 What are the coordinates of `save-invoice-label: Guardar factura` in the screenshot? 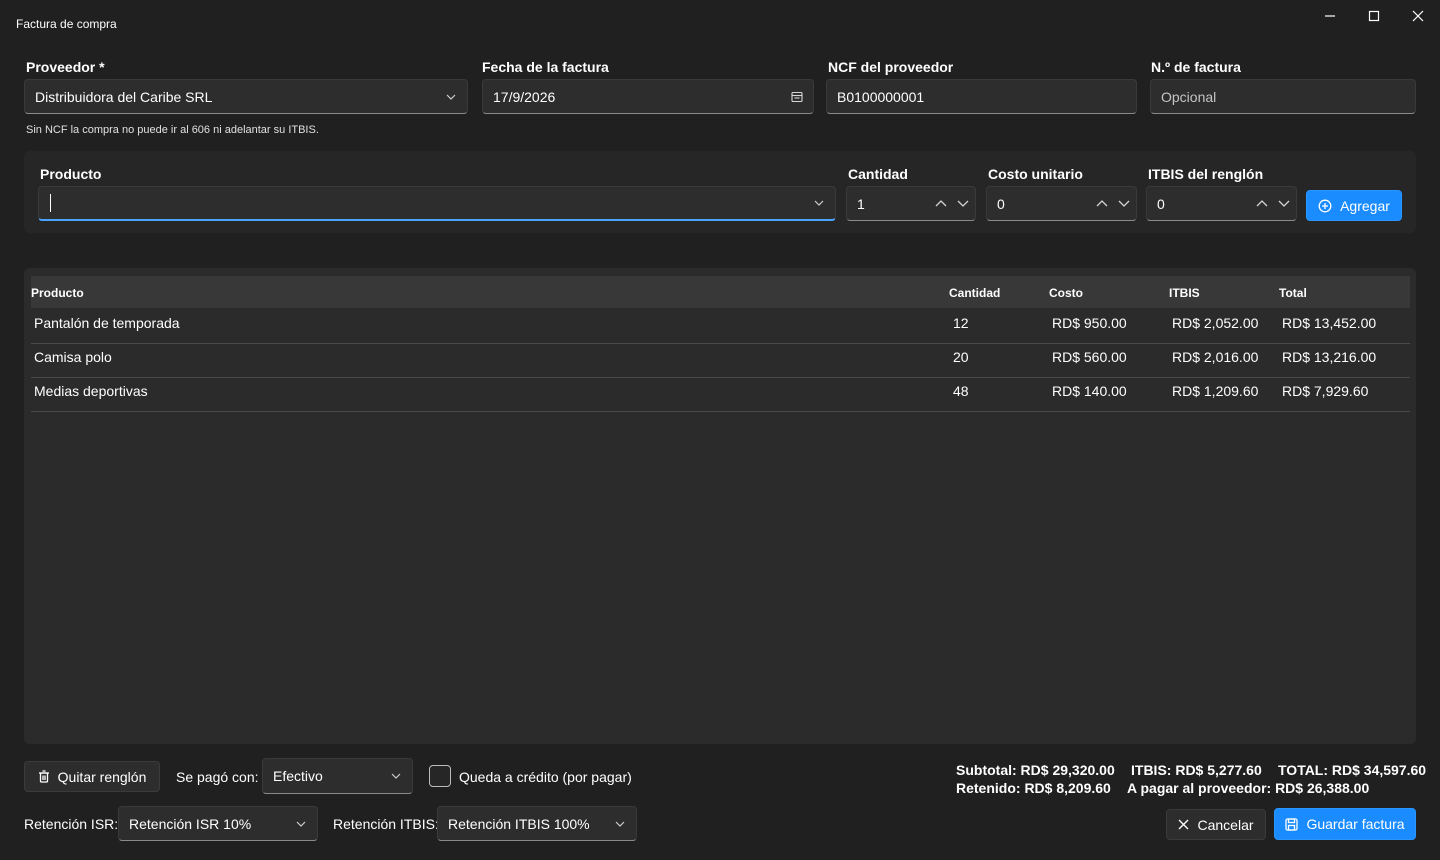 It's located at (1355, 824).